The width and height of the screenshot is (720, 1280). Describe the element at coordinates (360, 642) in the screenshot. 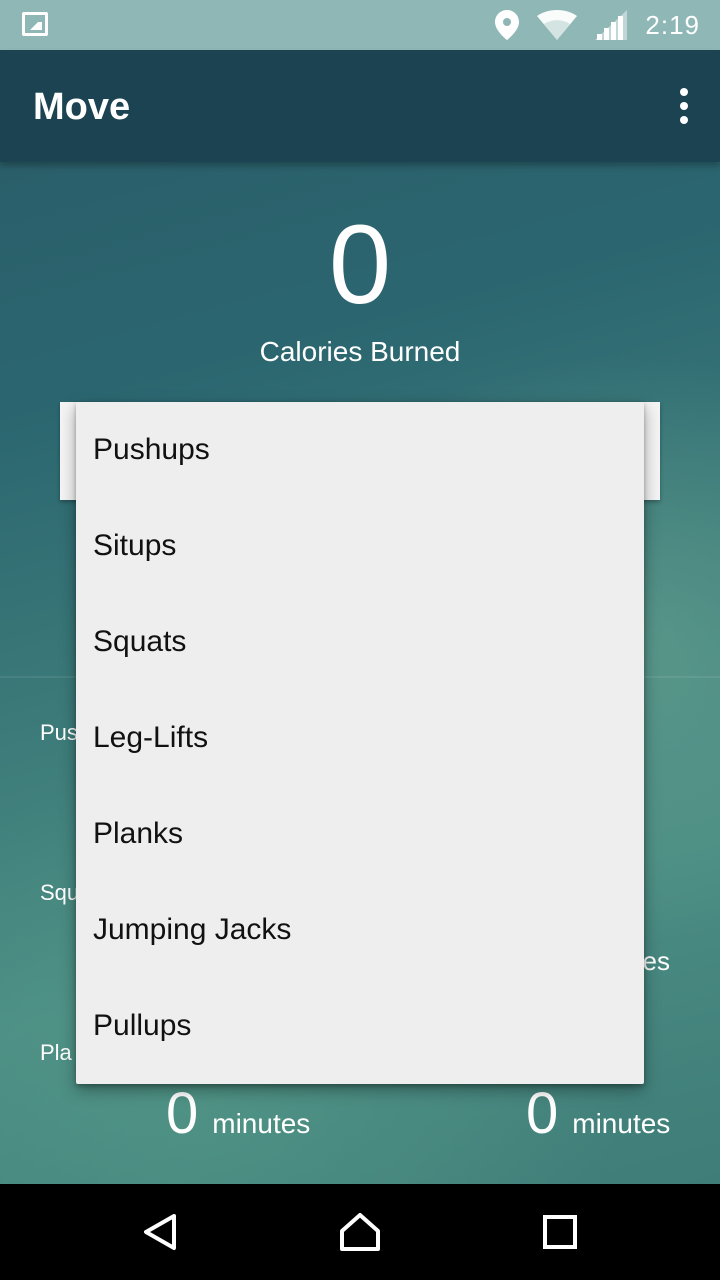

I see `dropdown-item-squats: Squats` at that location.